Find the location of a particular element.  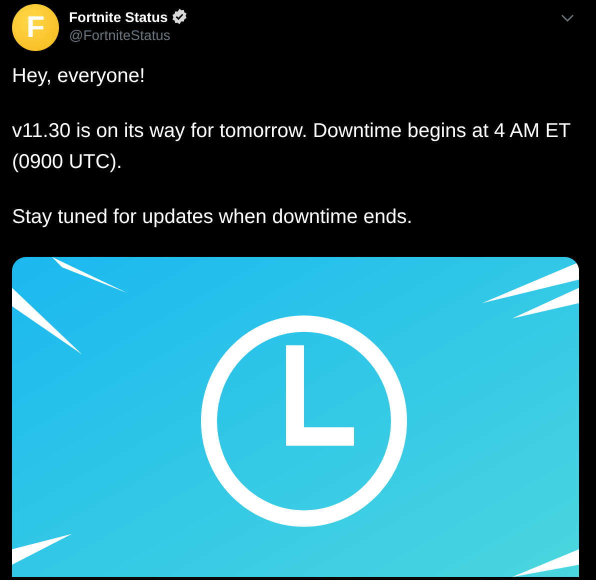

tweet-text: Hey, everyone! is located at coordinates (79, 76).